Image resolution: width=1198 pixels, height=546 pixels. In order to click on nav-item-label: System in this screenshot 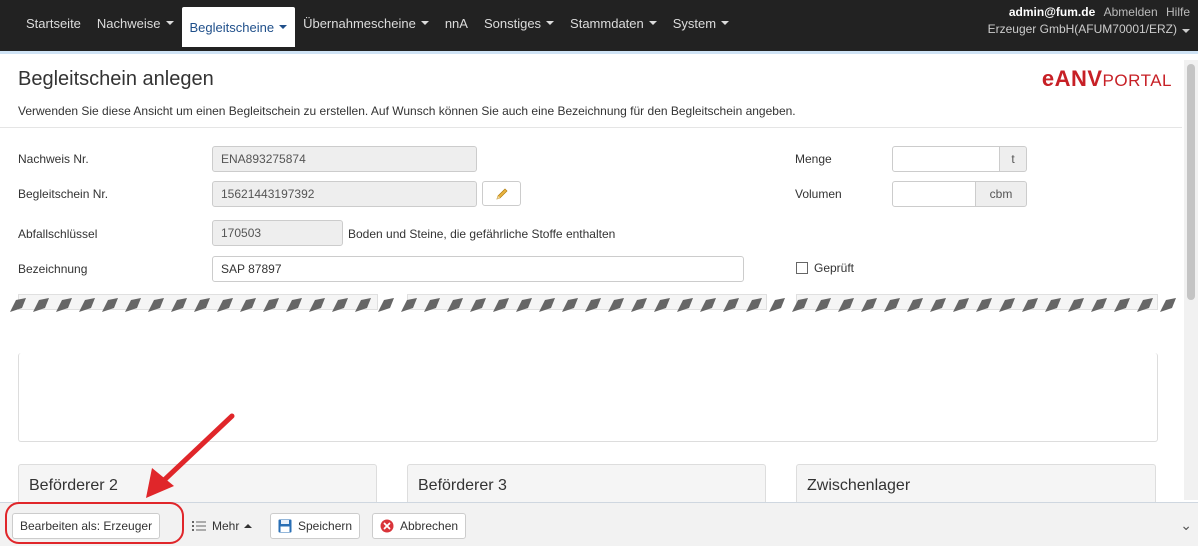, I will do `click(694, 23)`.